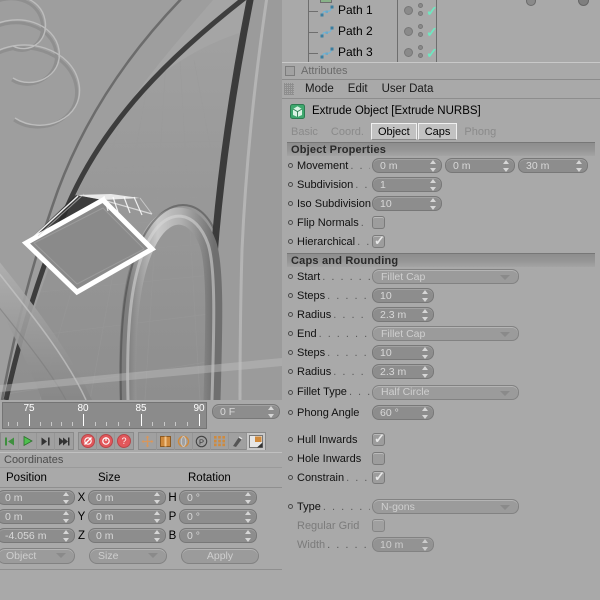 The height and width of the screenshot is (600, 600). What do you see at coordinates (583, 3) in the screenshot?
I see `layer-dot-icon` at bounding box center [583, 3].